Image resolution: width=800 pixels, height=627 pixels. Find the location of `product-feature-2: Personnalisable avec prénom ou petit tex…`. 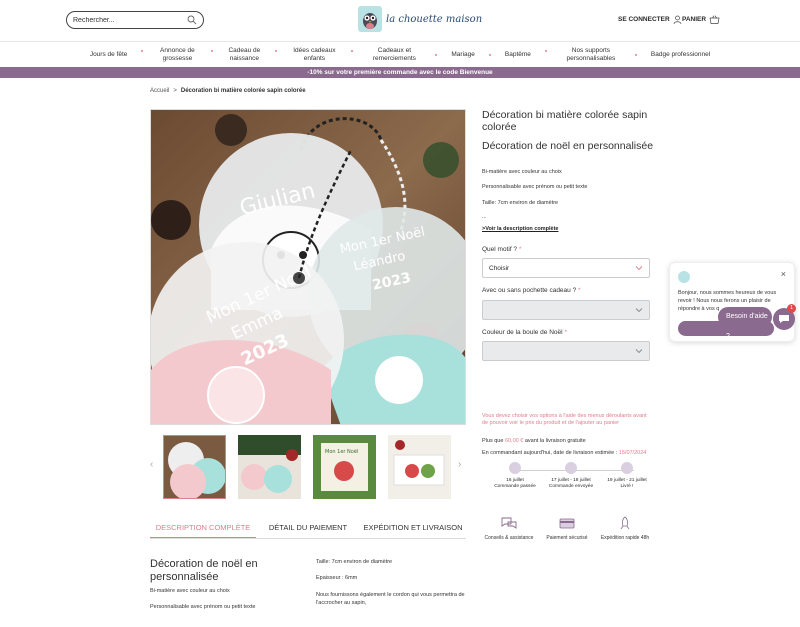

product-feature-2: Personnalisable avec prénom ou petit tex… is located at coordinates (535, 187).